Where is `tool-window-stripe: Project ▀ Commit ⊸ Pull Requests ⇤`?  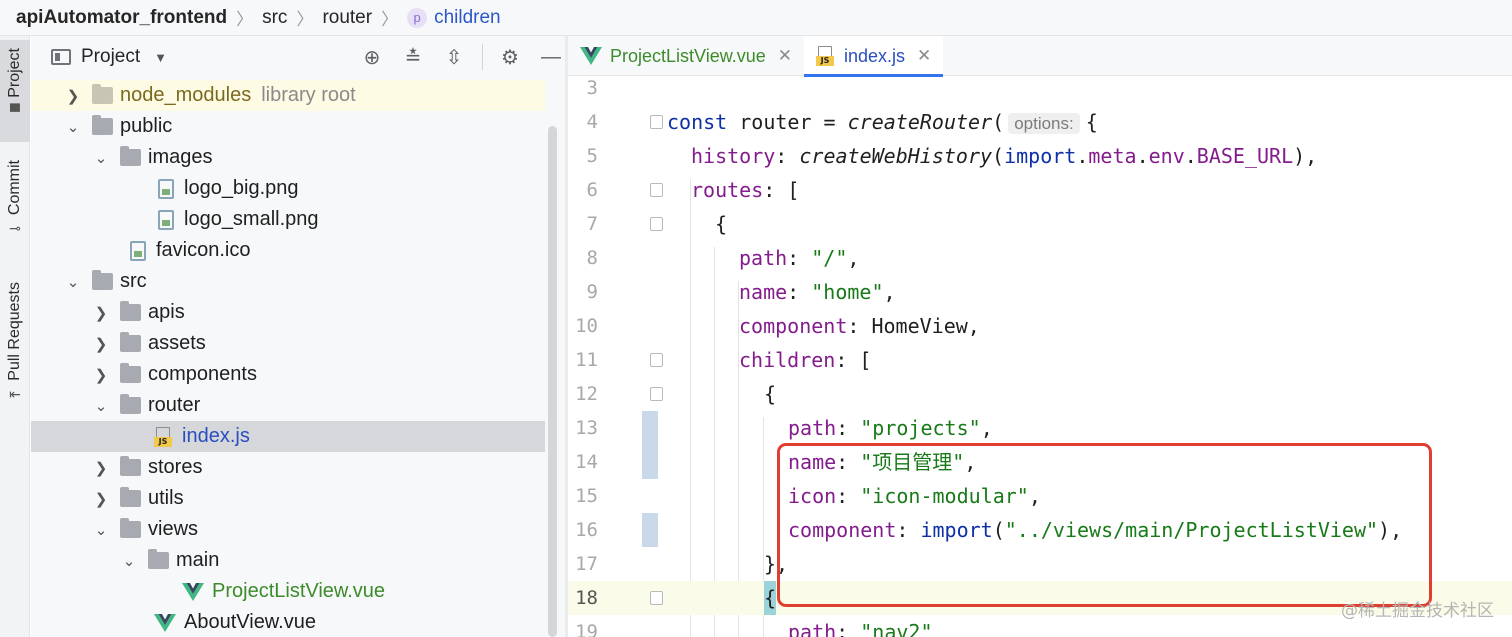
tool-window-stripe: Project ▀ Commit ⊸ Pull Requests ⇤ is located at coordinates (15, 336).